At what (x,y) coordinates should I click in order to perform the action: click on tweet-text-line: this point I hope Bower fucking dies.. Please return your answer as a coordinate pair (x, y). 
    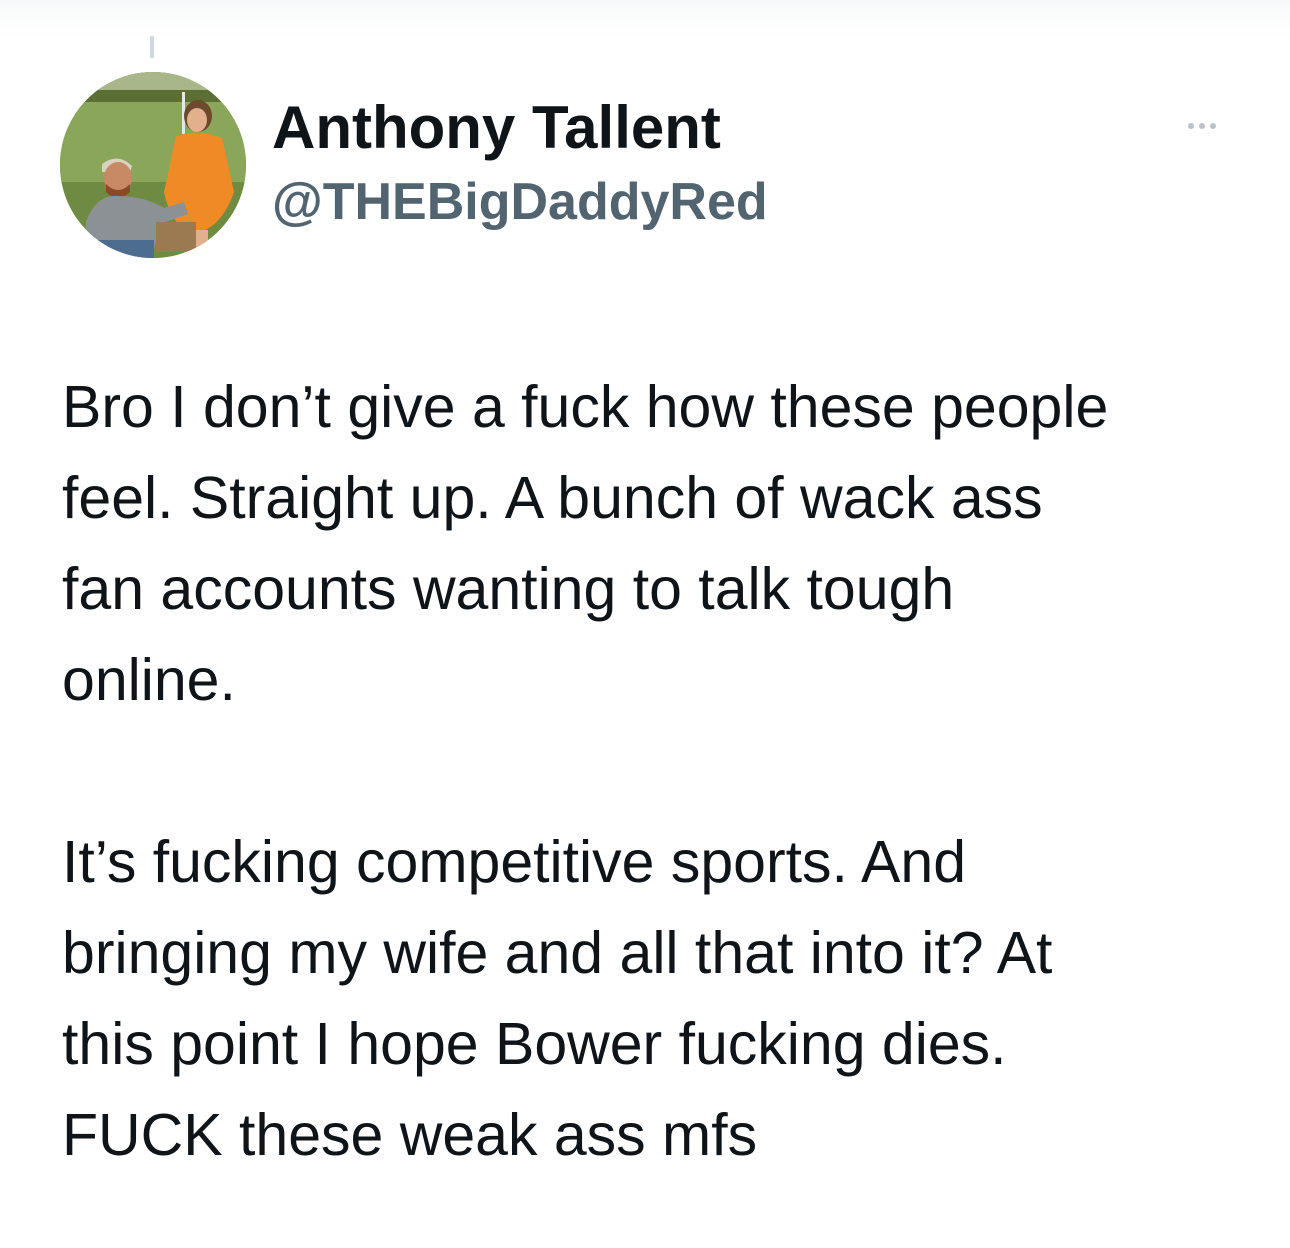
    Looking at the image, I should click on (534, 1044).